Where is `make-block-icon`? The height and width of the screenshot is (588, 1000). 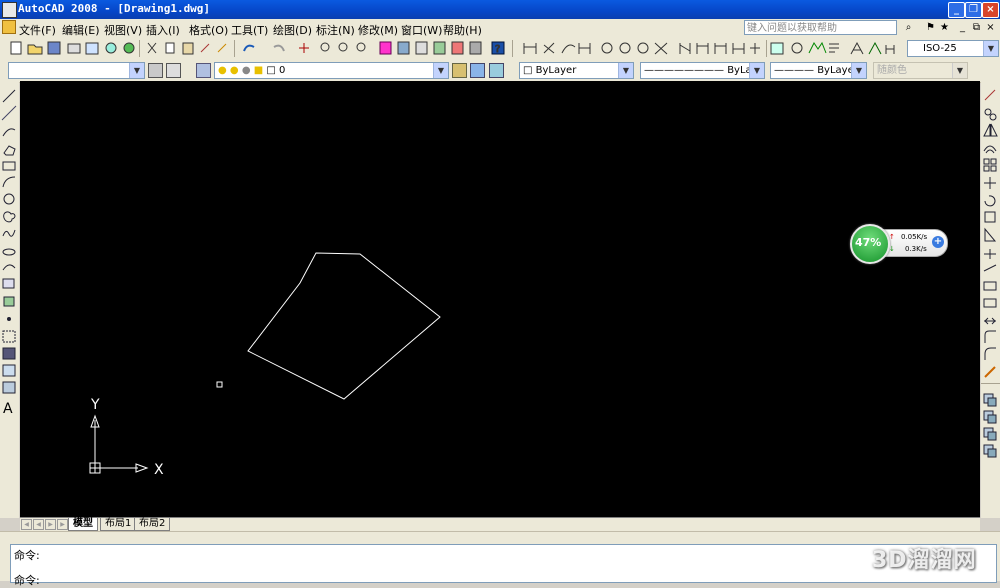 make-block-icon is located at coordinates (9, 301).